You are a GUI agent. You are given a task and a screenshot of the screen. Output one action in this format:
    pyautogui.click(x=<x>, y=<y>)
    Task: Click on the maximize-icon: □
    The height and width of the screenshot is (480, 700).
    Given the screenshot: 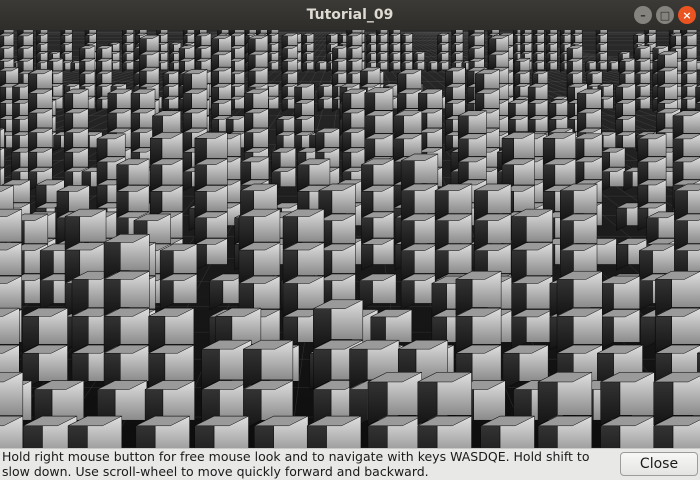 What is the action you would take?
    pyautogui.click(x=665, y=15)
    